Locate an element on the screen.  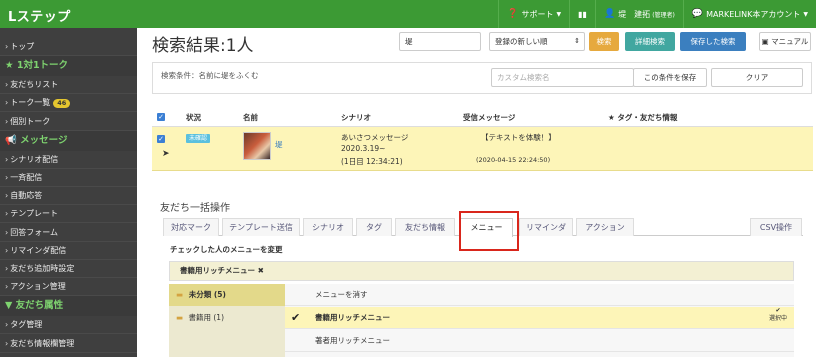
sidebar-item-label: 友だちリスト is located at coordinates (34, 85).